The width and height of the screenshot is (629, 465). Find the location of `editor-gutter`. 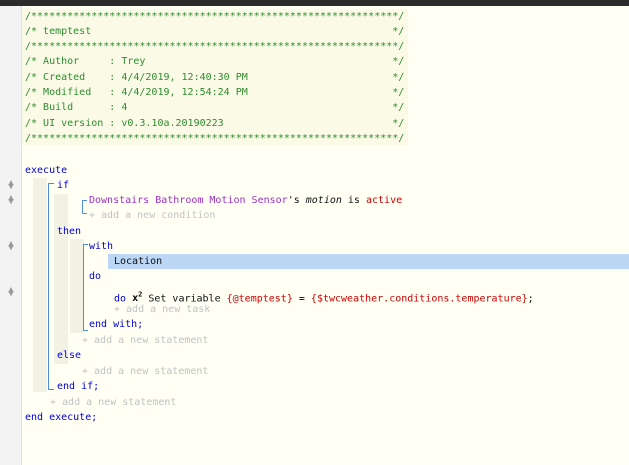

editor-gutter is located at coordinates (11, 235).